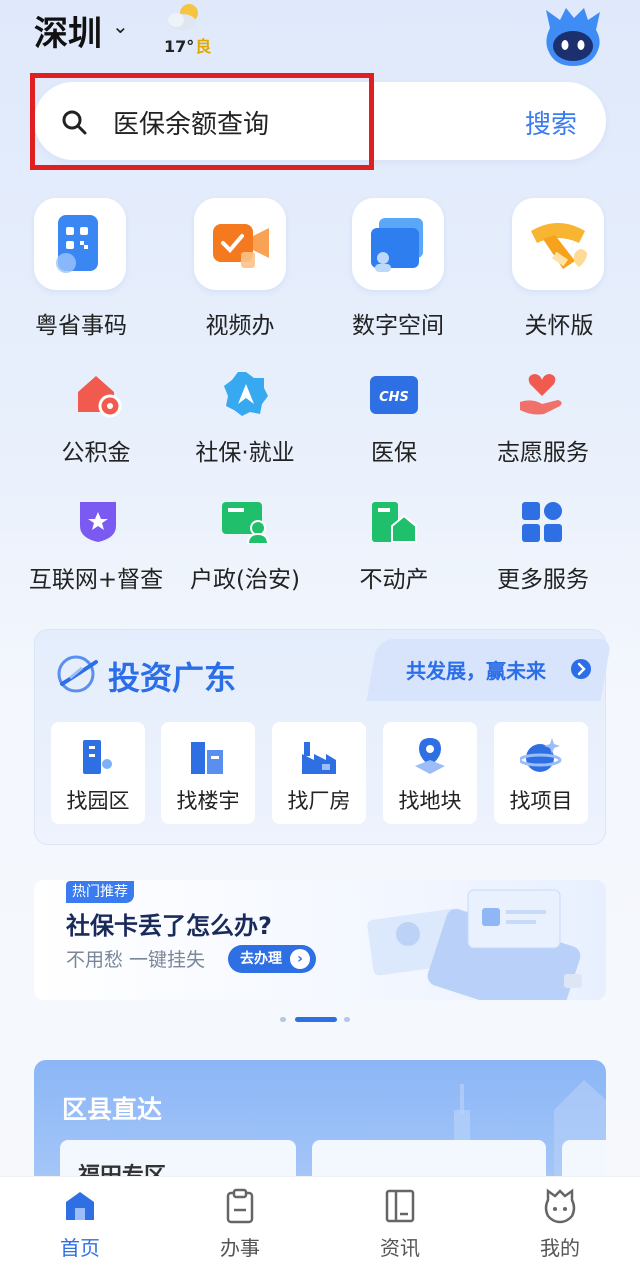 The height and width of the screenshot is (1279, 640). I want to click on service-label: 不动产, so click(394, 580).